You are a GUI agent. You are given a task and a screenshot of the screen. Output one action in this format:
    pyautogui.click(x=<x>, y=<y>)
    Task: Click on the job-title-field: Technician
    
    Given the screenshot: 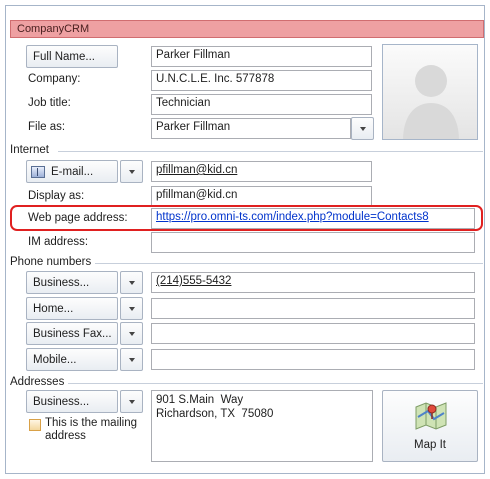 What is the action you would take?
    pyautogui.click(x=261, y=104)
    